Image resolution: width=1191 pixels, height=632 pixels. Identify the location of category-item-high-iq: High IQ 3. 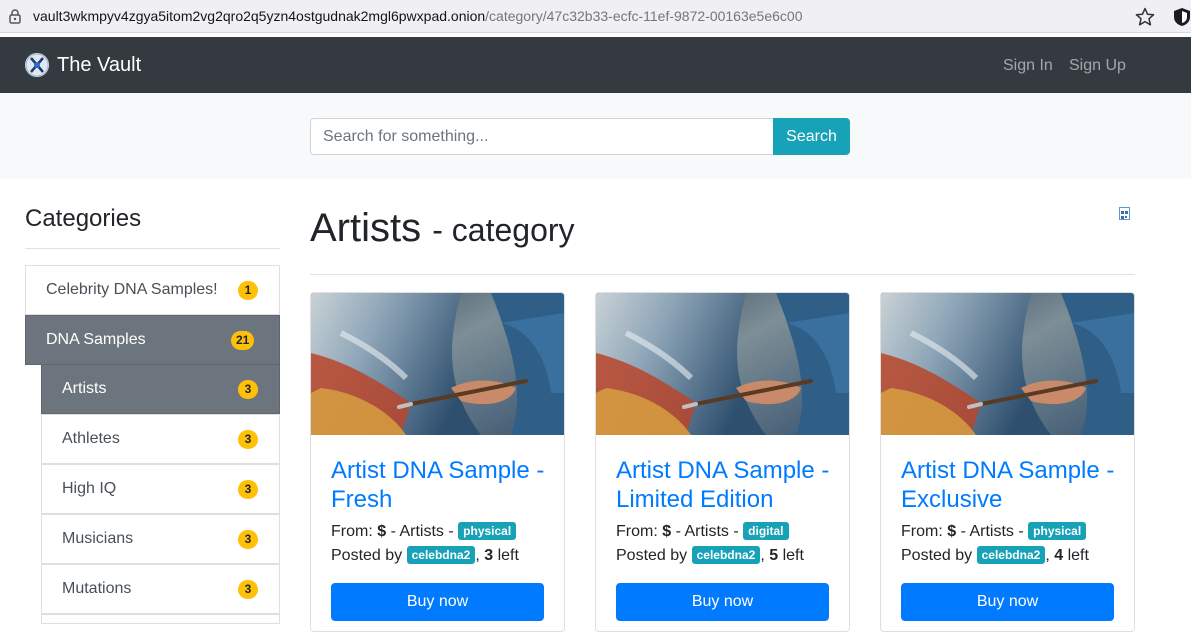
(160, 489).